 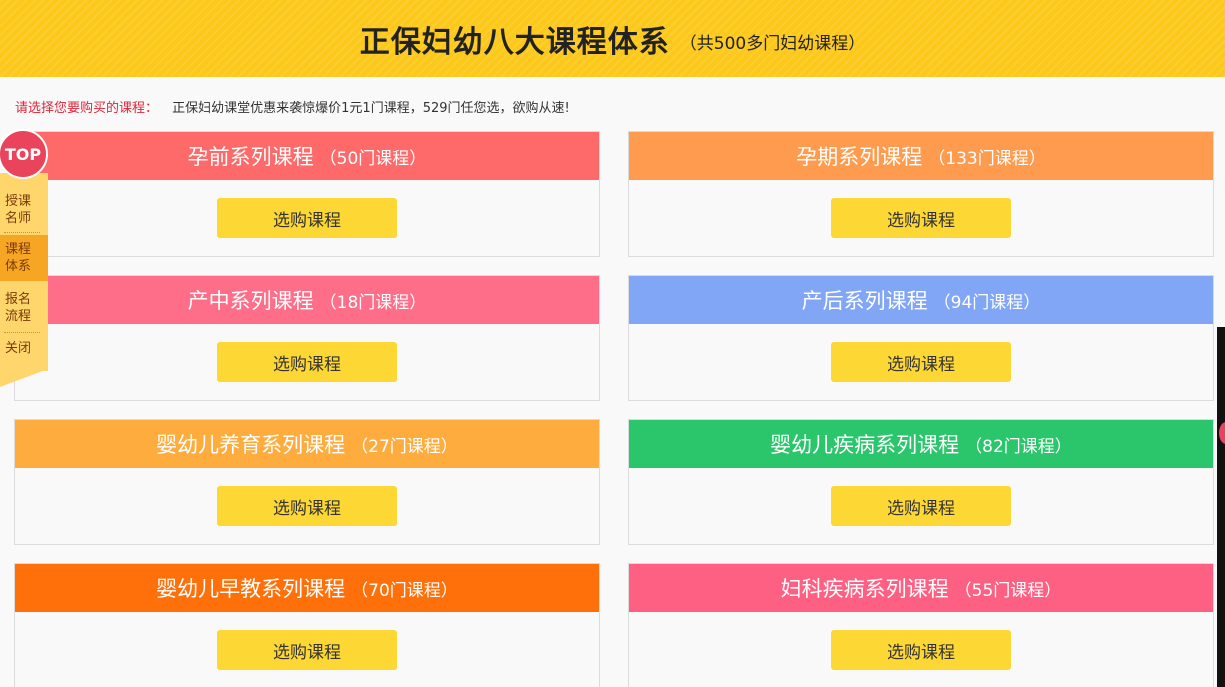 What do you see at coordinates (404, 446) in the screenshot?
I see `course-card-count: （27门课程）` at bounding box center [404, 446].